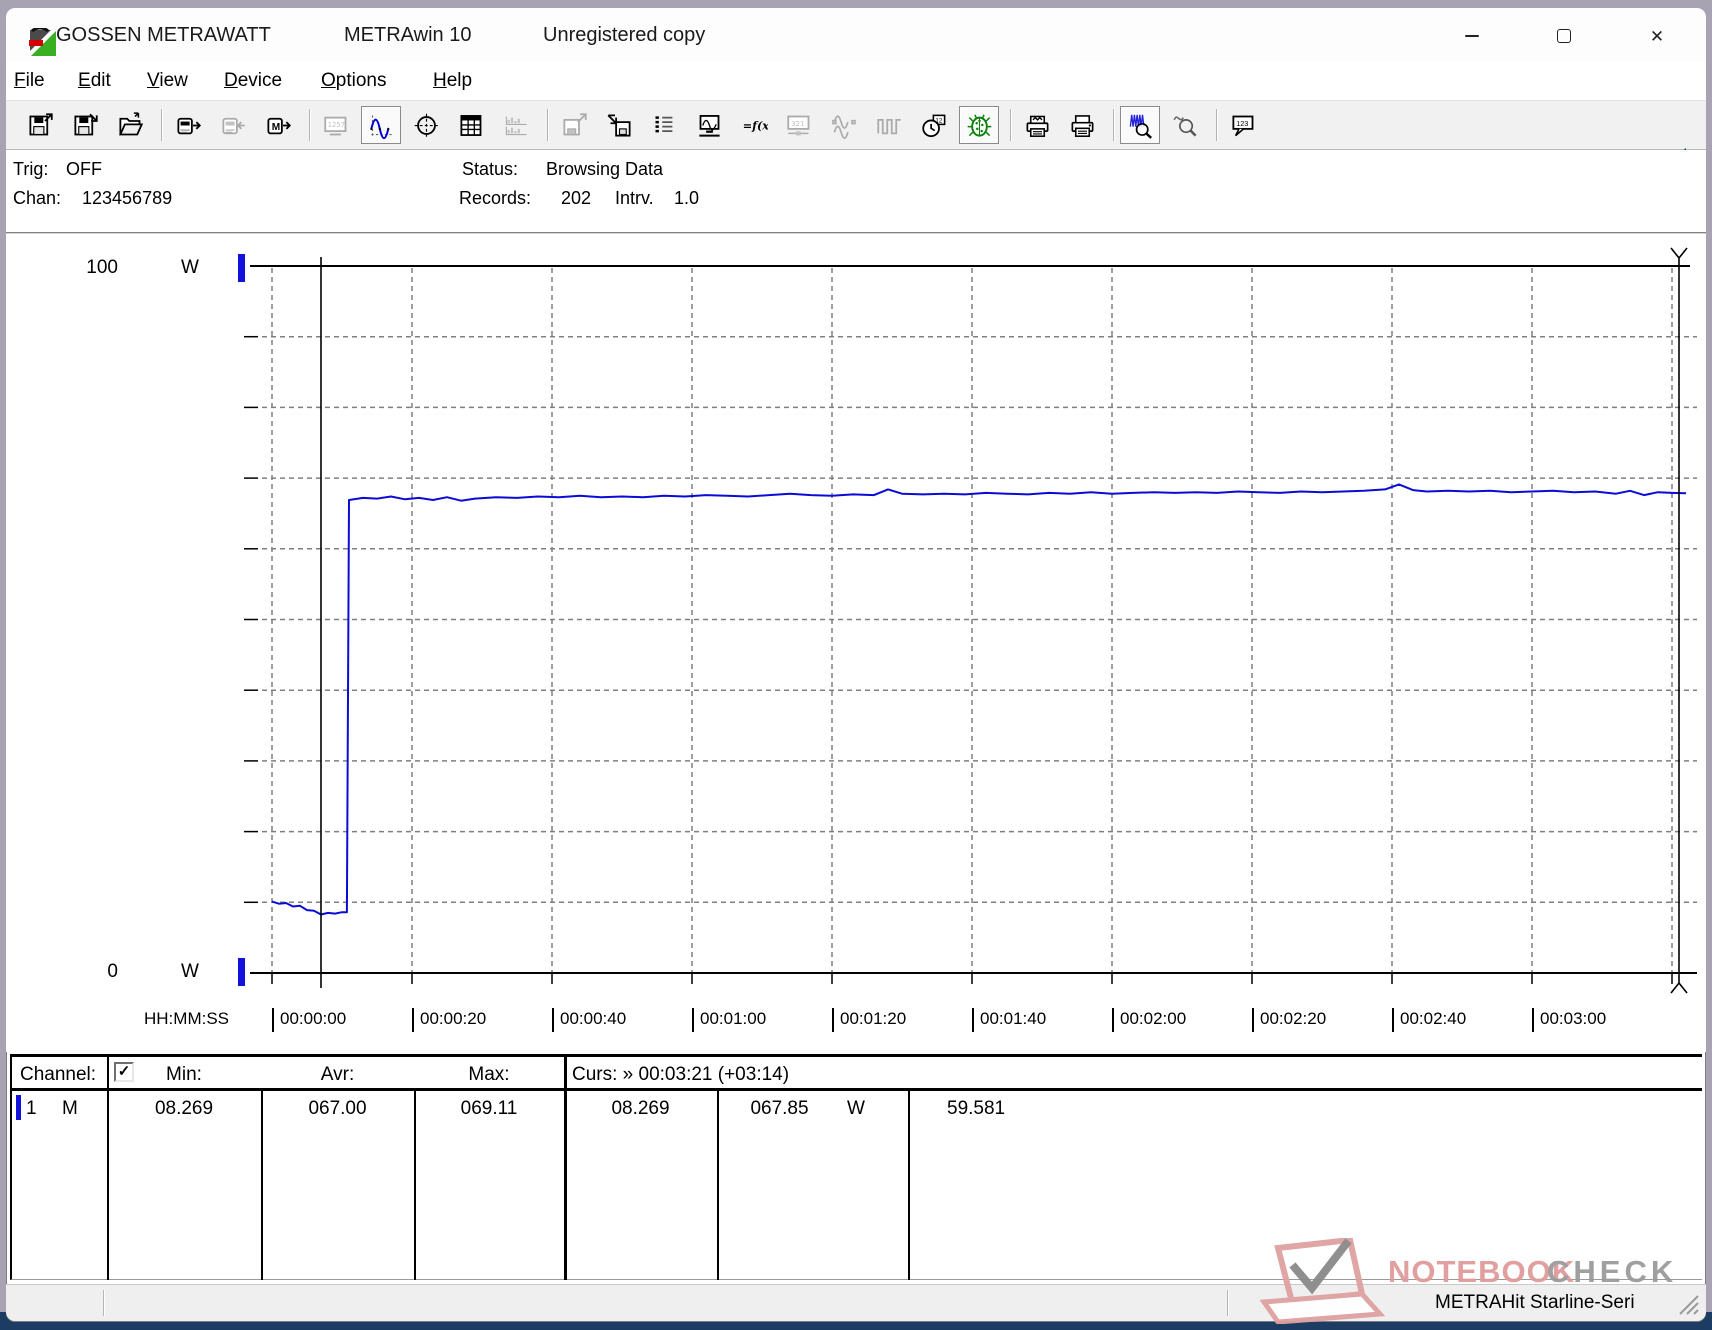 The width and height of the screenshot is (1712, 1330). I want to click on open-file-icon, so click(130, 123).